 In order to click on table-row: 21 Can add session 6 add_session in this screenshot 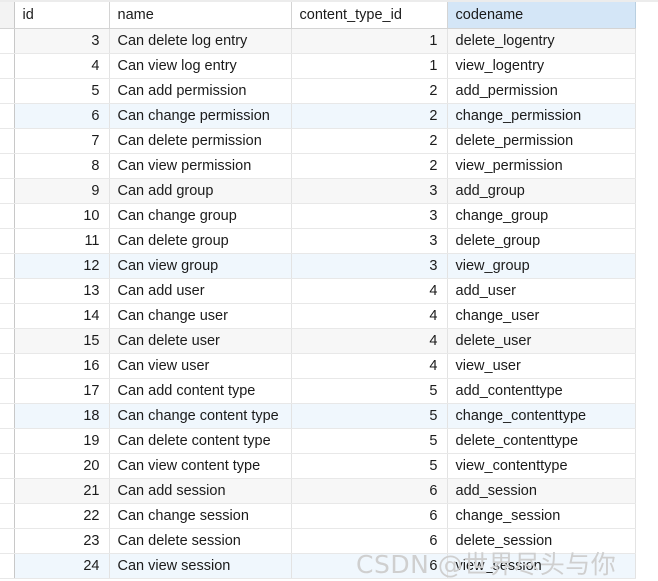, I will do `click(318, 491)`.